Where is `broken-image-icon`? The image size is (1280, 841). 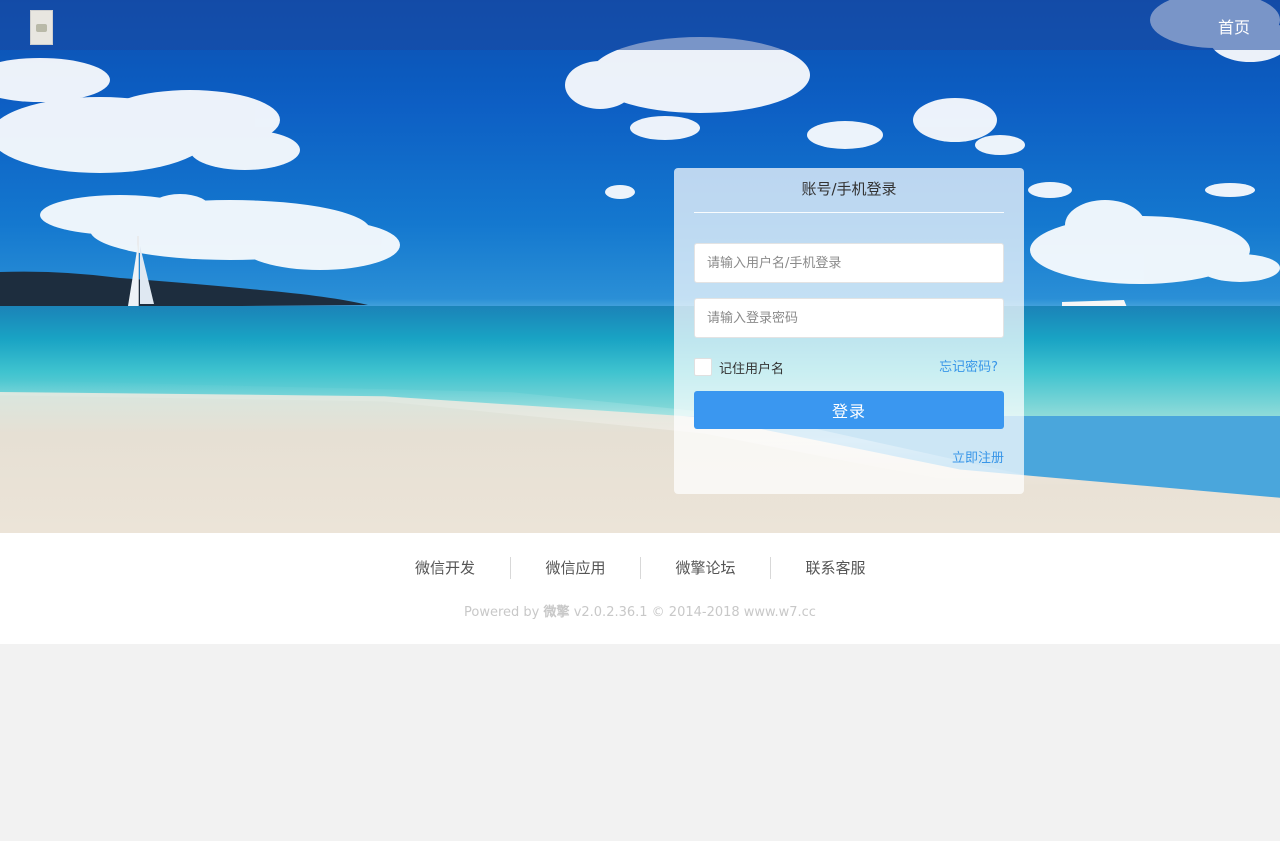
broken-image-icon is located at coordinates (41, 27).